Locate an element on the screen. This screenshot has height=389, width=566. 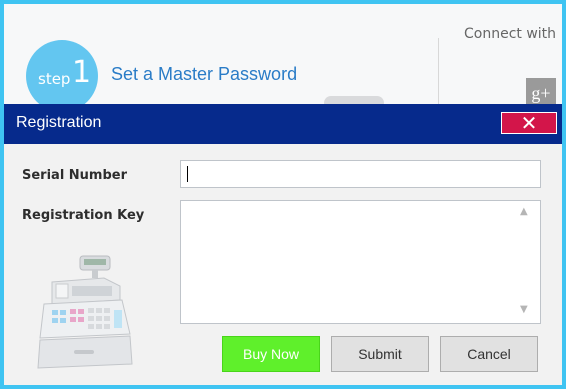
buy-now-button: Buy Now is located at coordinates (271, 354).